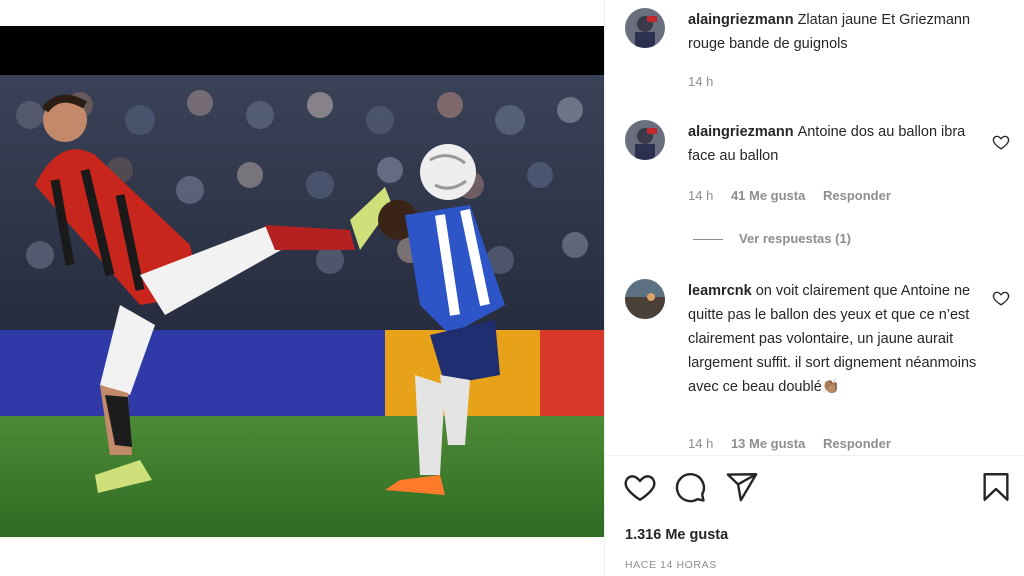 This screenshot has width=1024, height=576. Describe the element at coordinates (640, 487) in the screenshot. I see `heart-icon` at that location.